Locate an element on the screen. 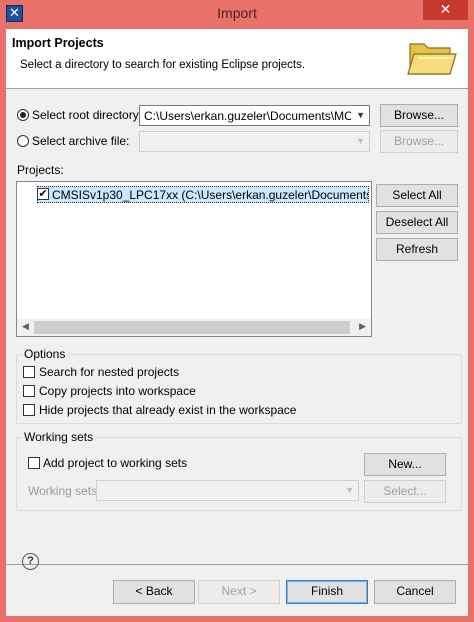 Image resolution: width=474 pixels, height=622 pixels. working-sets-title: Working sets is located at coordinates (59, 437).